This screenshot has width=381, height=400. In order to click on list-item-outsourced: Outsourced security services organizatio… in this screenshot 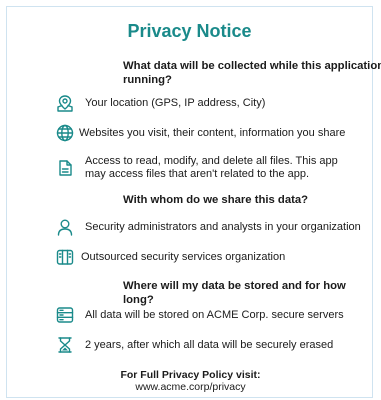, I will do `click(170, 257)`.